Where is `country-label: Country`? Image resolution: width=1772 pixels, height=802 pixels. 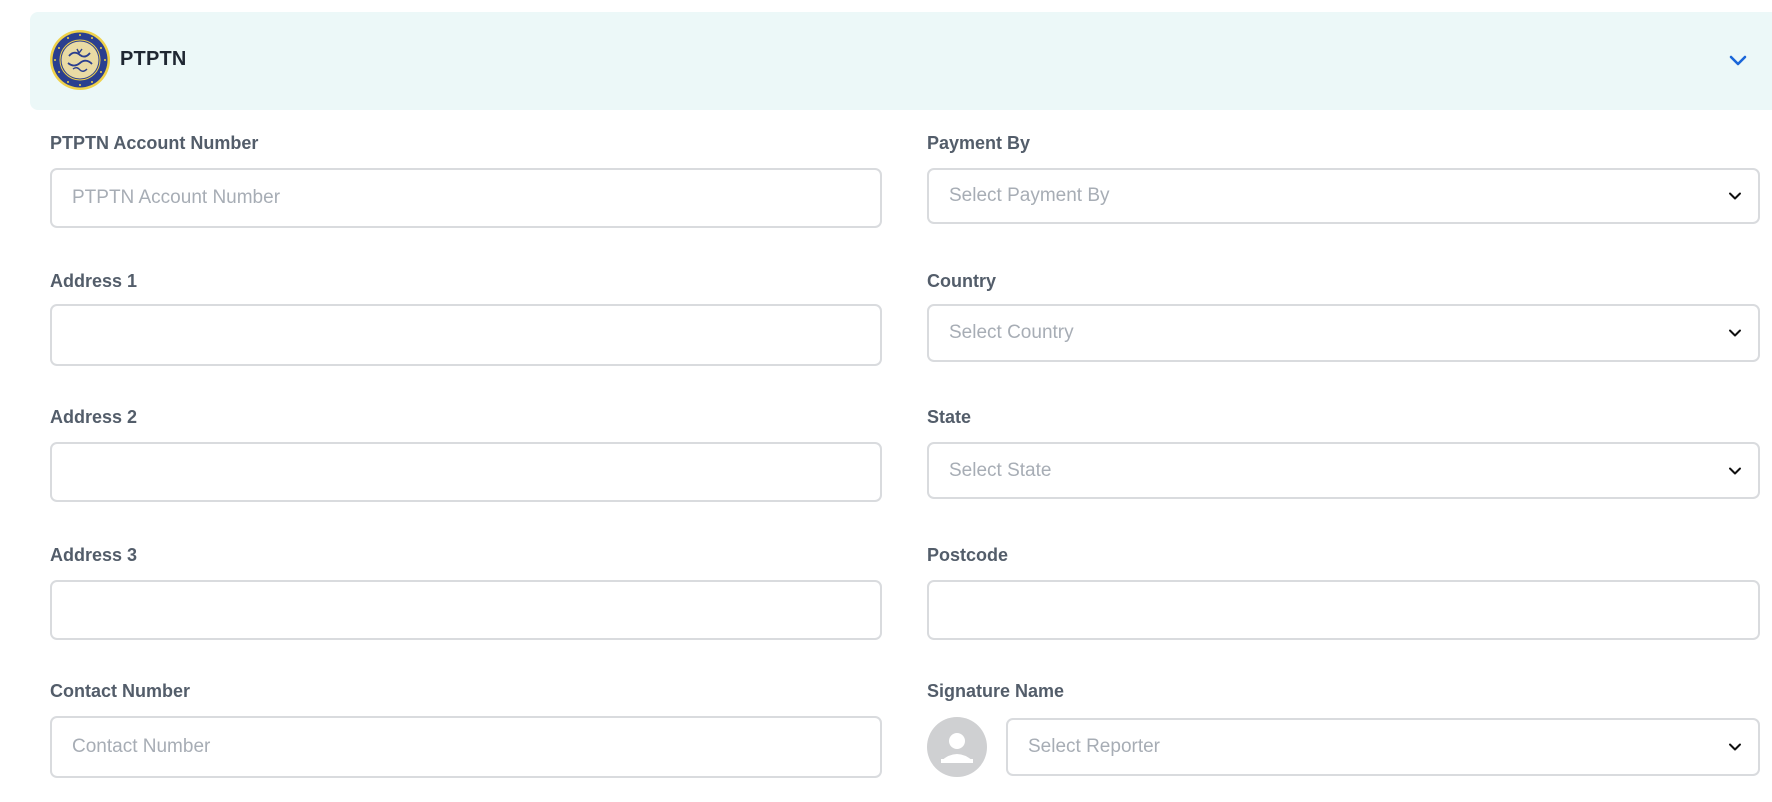
country-label: Country is located at coordinates (961, 281).